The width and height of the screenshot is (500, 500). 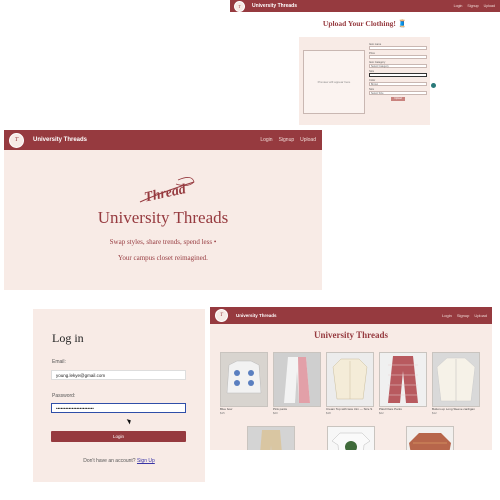 What do you see at coordinates (163, 217) in the screenshot?
I see `hero-title: University Threads` at bounding box center [163, 217].